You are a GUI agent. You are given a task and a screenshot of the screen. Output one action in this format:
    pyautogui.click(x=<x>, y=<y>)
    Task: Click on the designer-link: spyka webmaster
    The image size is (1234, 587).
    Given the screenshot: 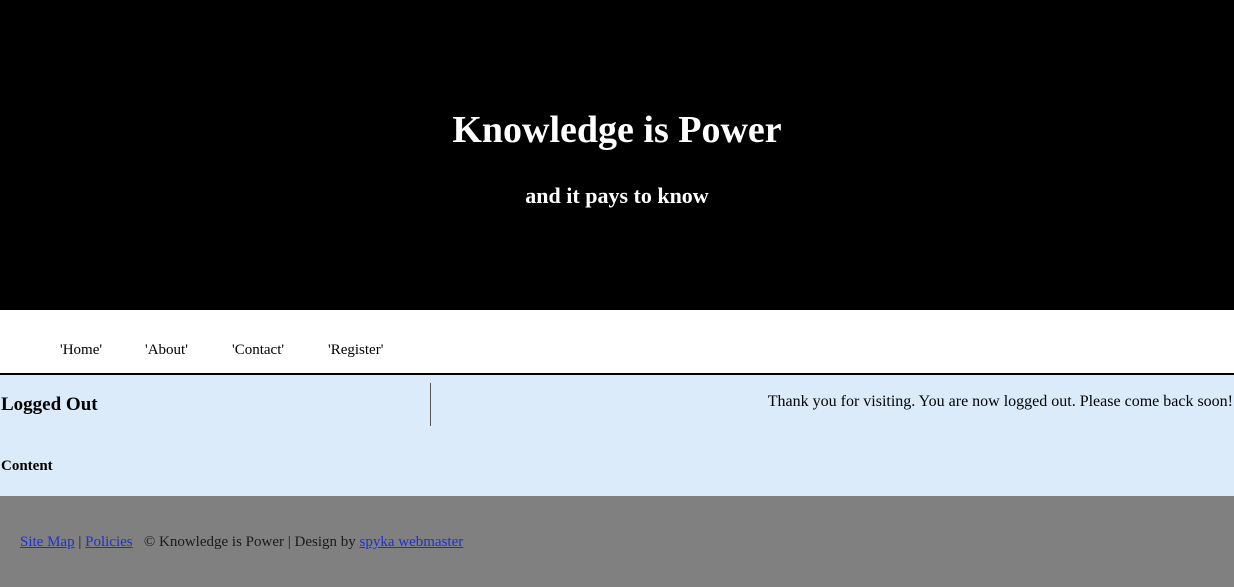 What is the action you would take?
    pyautogui.click(x=412, y=542)
    